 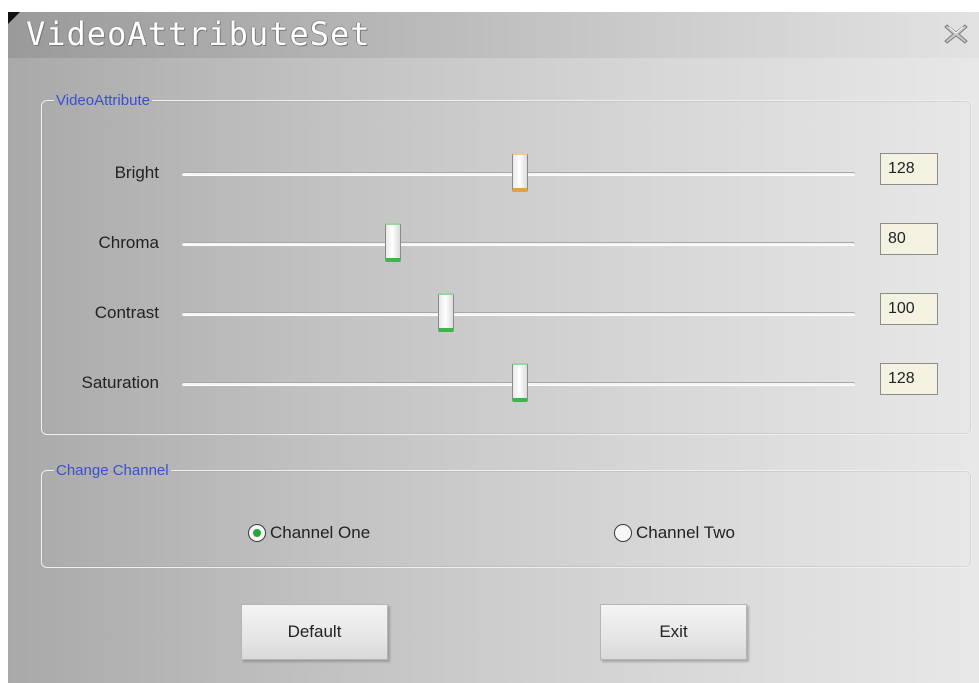 I want to click on channel-one-radio-circle, so click(x=257, y=533).